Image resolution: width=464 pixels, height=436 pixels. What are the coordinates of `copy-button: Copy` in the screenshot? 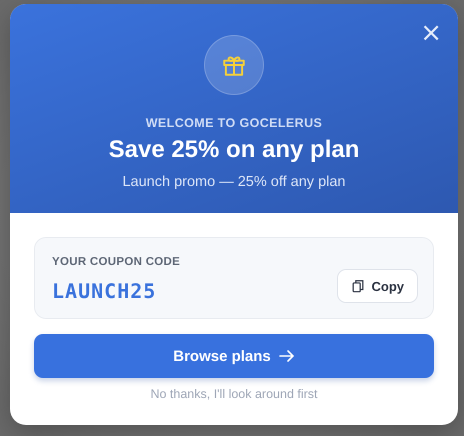 It's located at (377, 286).